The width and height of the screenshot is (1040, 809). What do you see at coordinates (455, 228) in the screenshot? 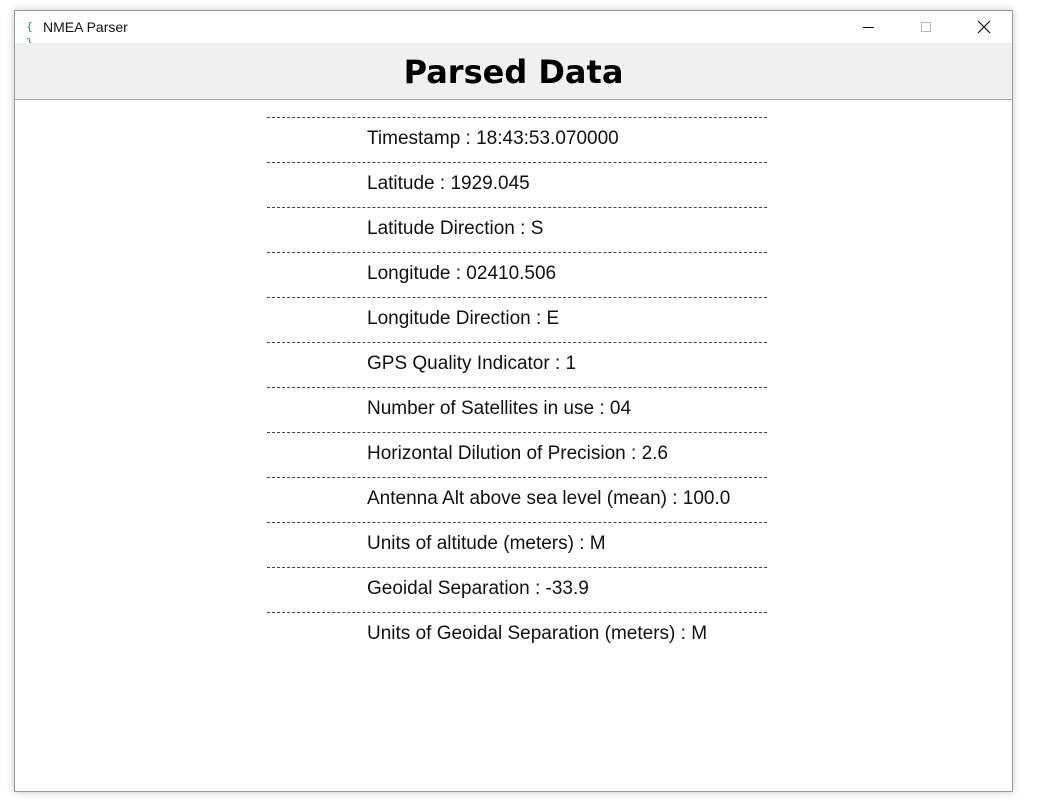
I see `field-latitude-direction: Latitude Direction : S` at bounding box center [455, 228].